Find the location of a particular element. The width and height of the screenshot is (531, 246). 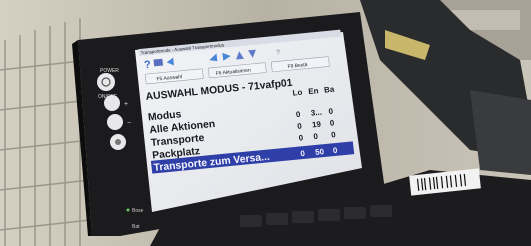

column-header-ba: Ba is located at coordinates (330, 90).